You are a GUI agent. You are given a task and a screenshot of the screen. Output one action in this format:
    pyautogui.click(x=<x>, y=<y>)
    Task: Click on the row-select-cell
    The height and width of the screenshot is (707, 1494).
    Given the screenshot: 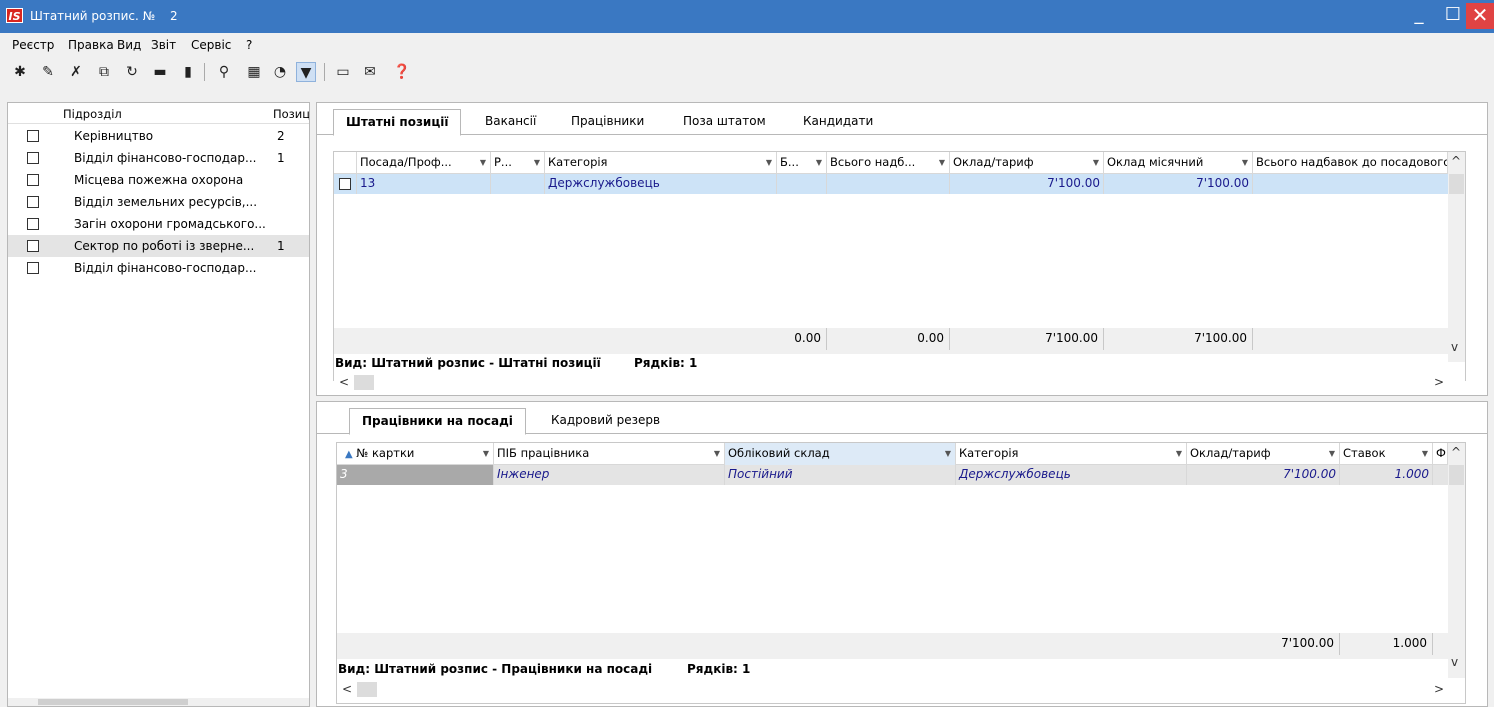 What is the action you would take?
    pyautogui.click(x=345, y=184)
    